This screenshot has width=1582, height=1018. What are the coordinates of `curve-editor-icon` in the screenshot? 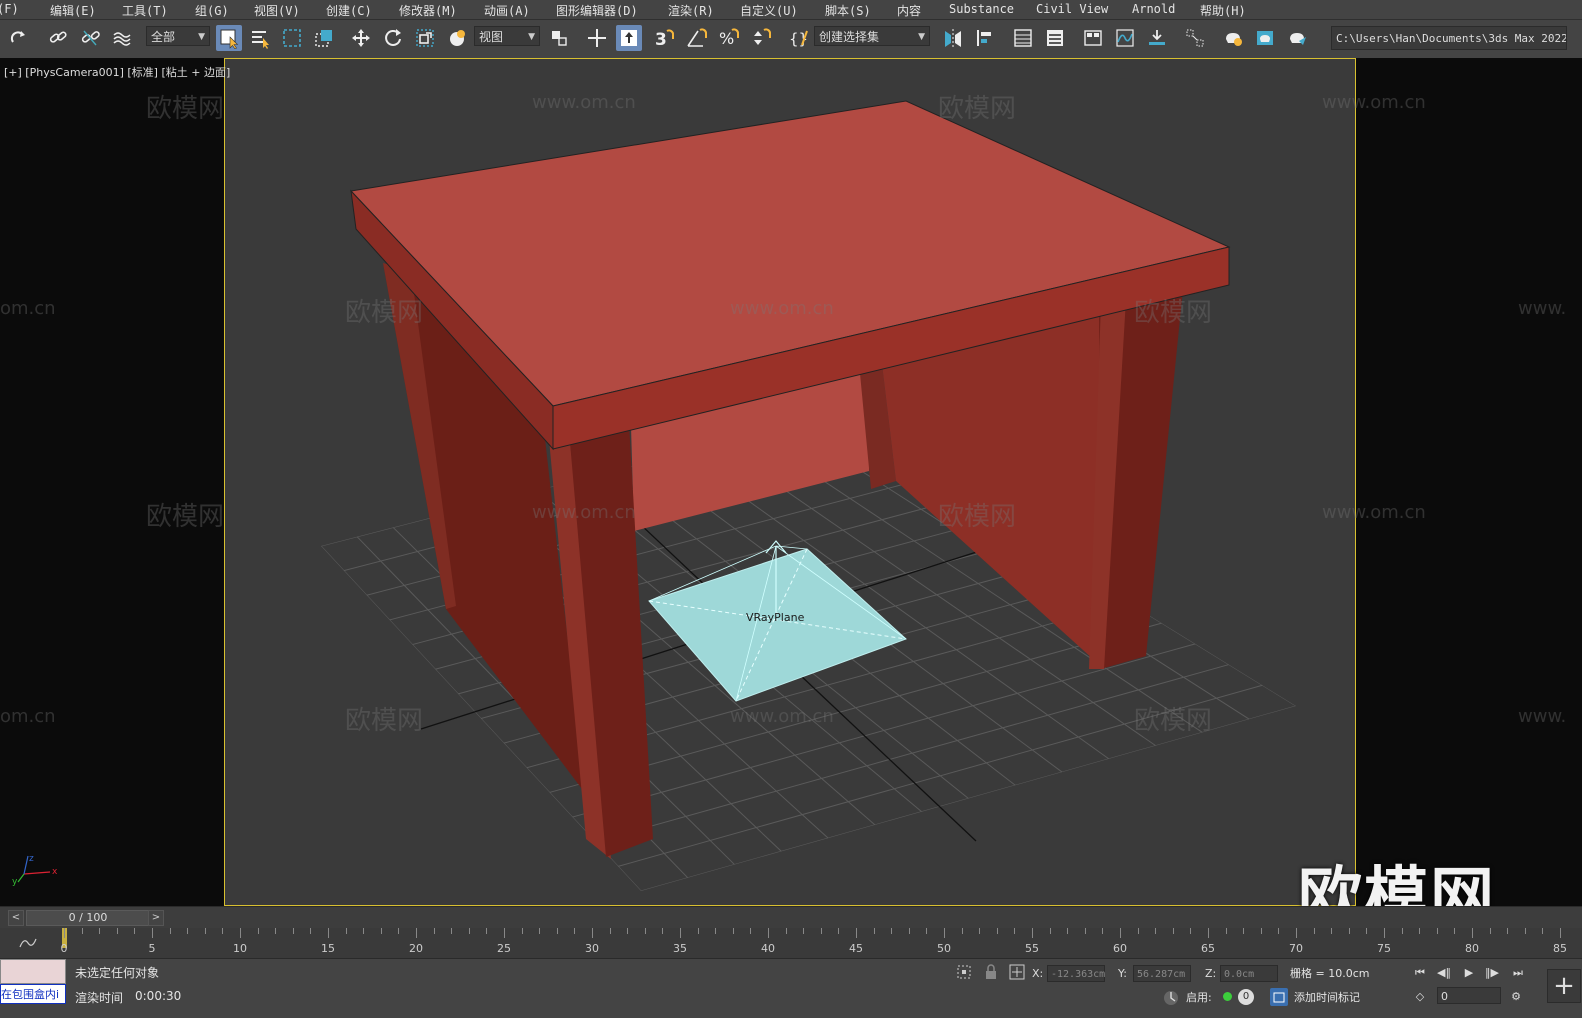 It's located at (1125, 38).